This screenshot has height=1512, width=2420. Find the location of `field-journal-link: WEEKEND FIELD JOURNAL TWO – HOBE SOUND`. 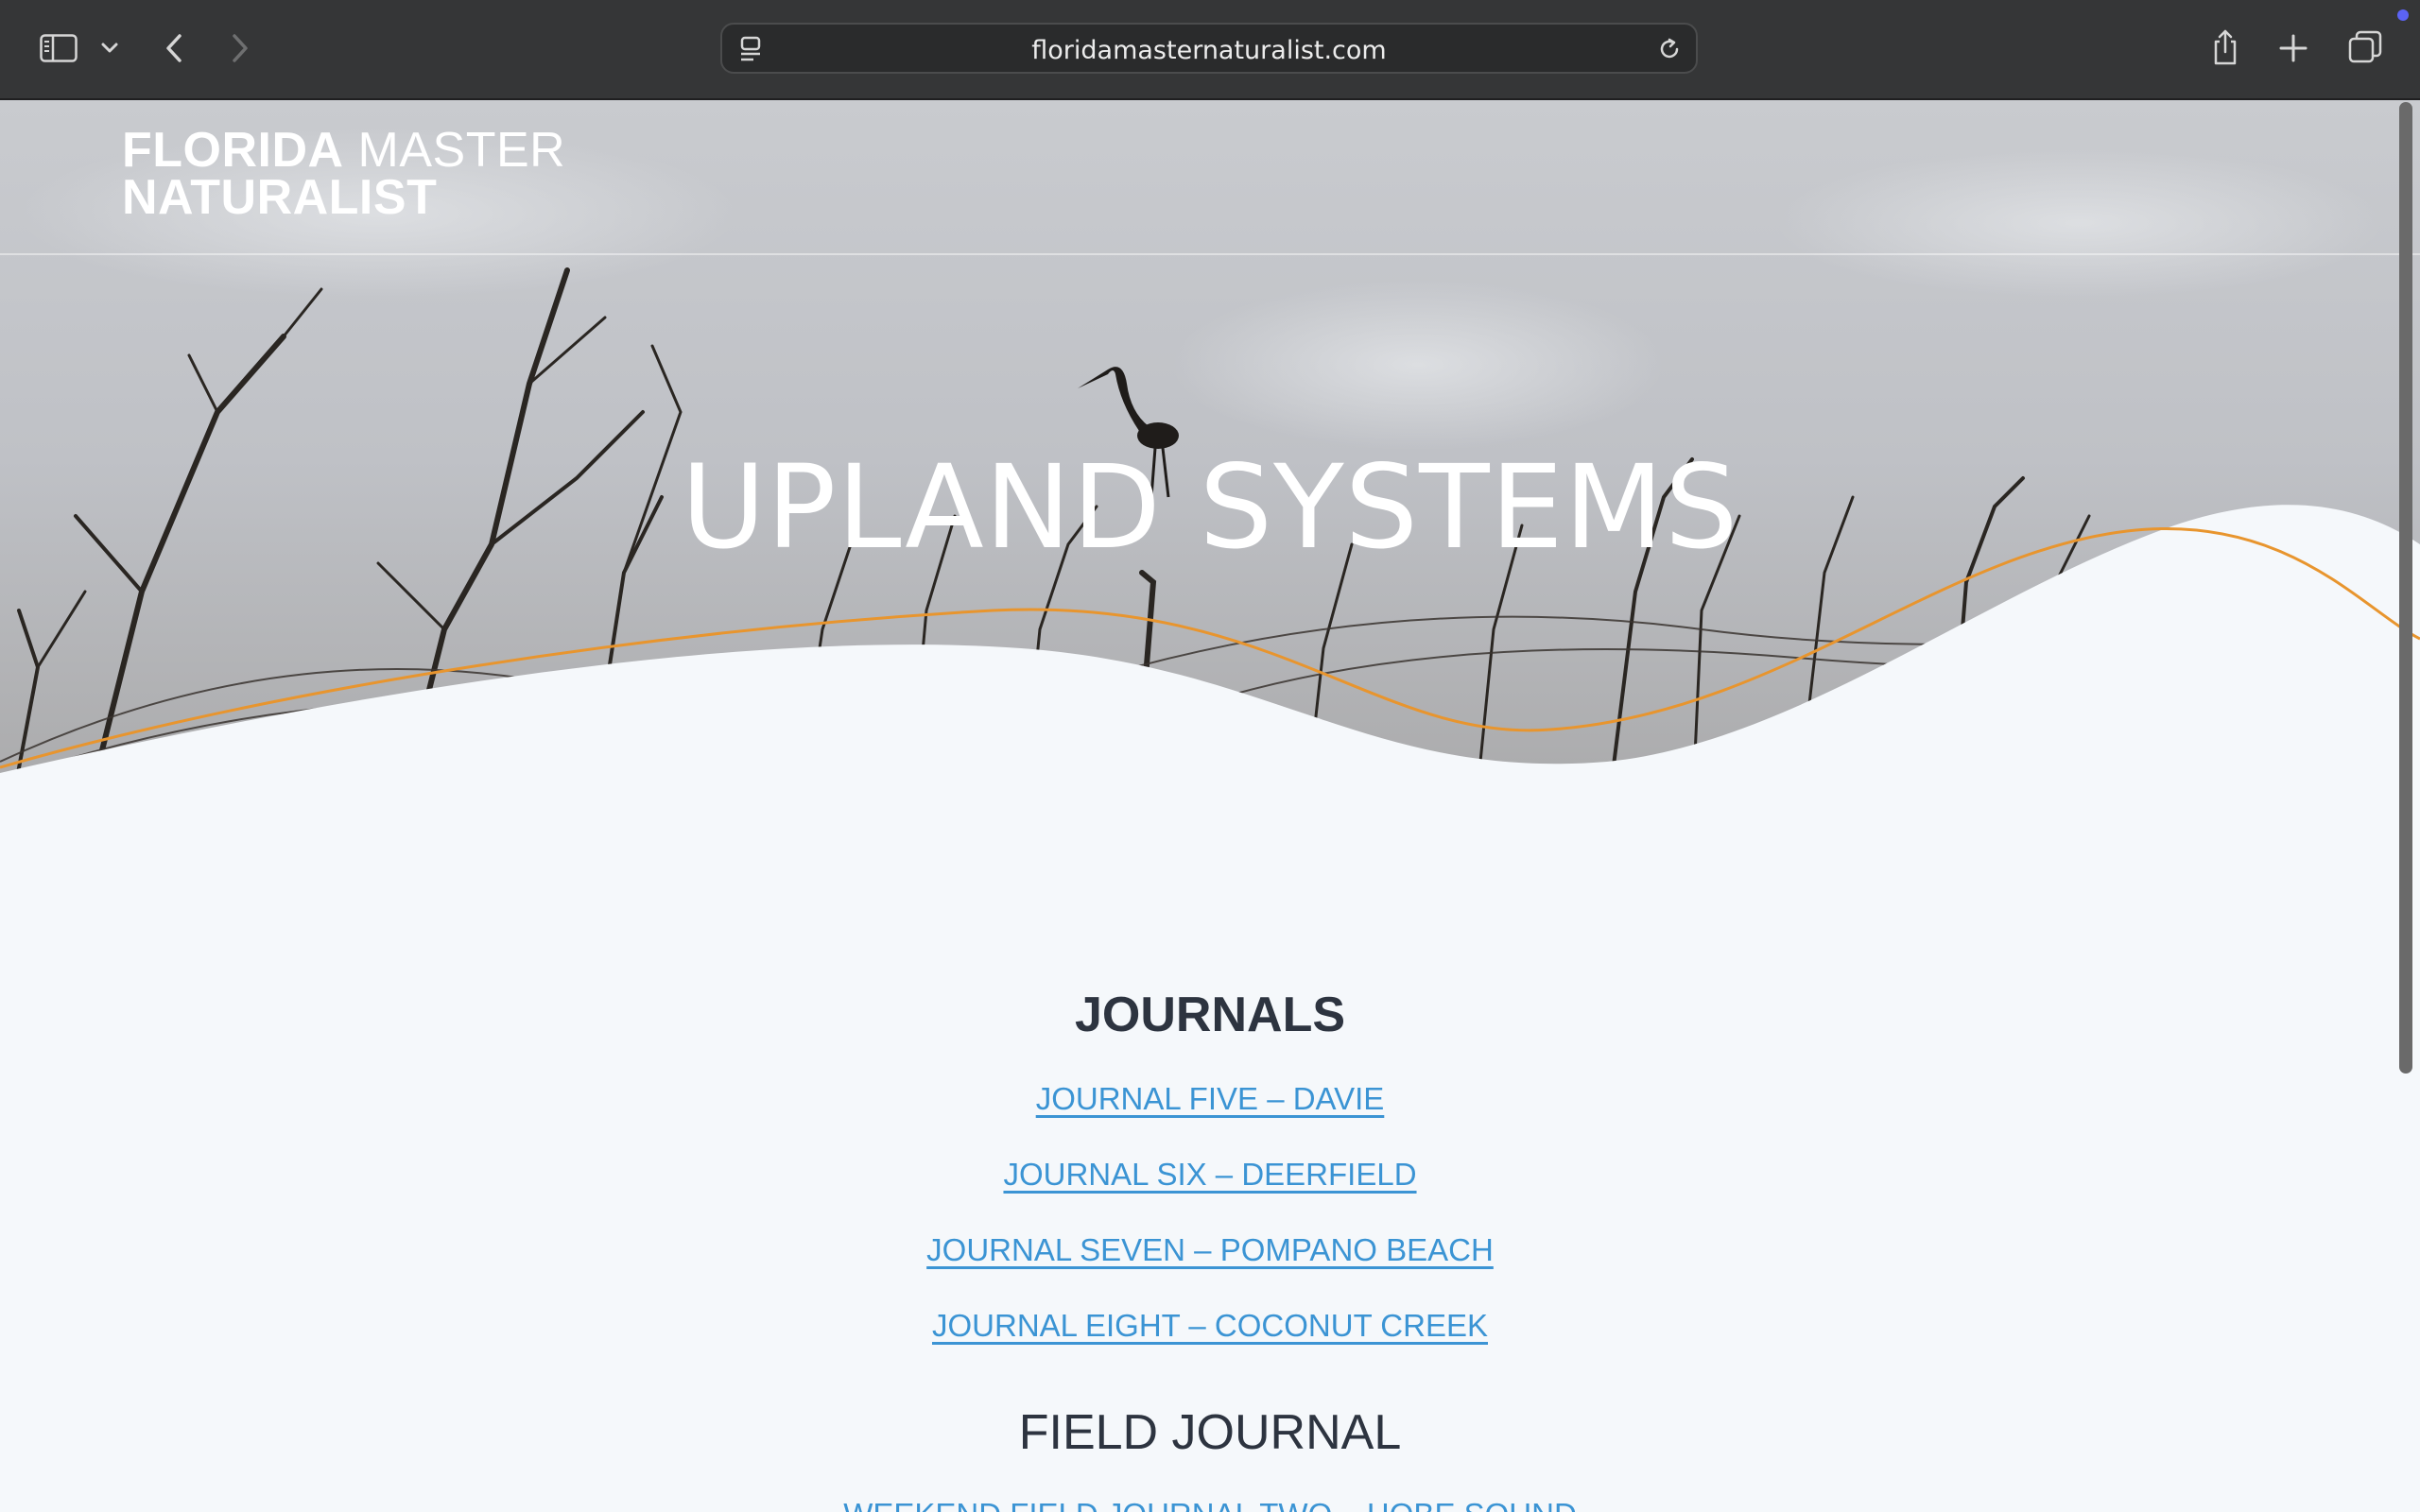

field-journal-link: WEEKEND FIELD JOURNAL TWO – HOBE SOUND is located at coordinates (1210, 1504).